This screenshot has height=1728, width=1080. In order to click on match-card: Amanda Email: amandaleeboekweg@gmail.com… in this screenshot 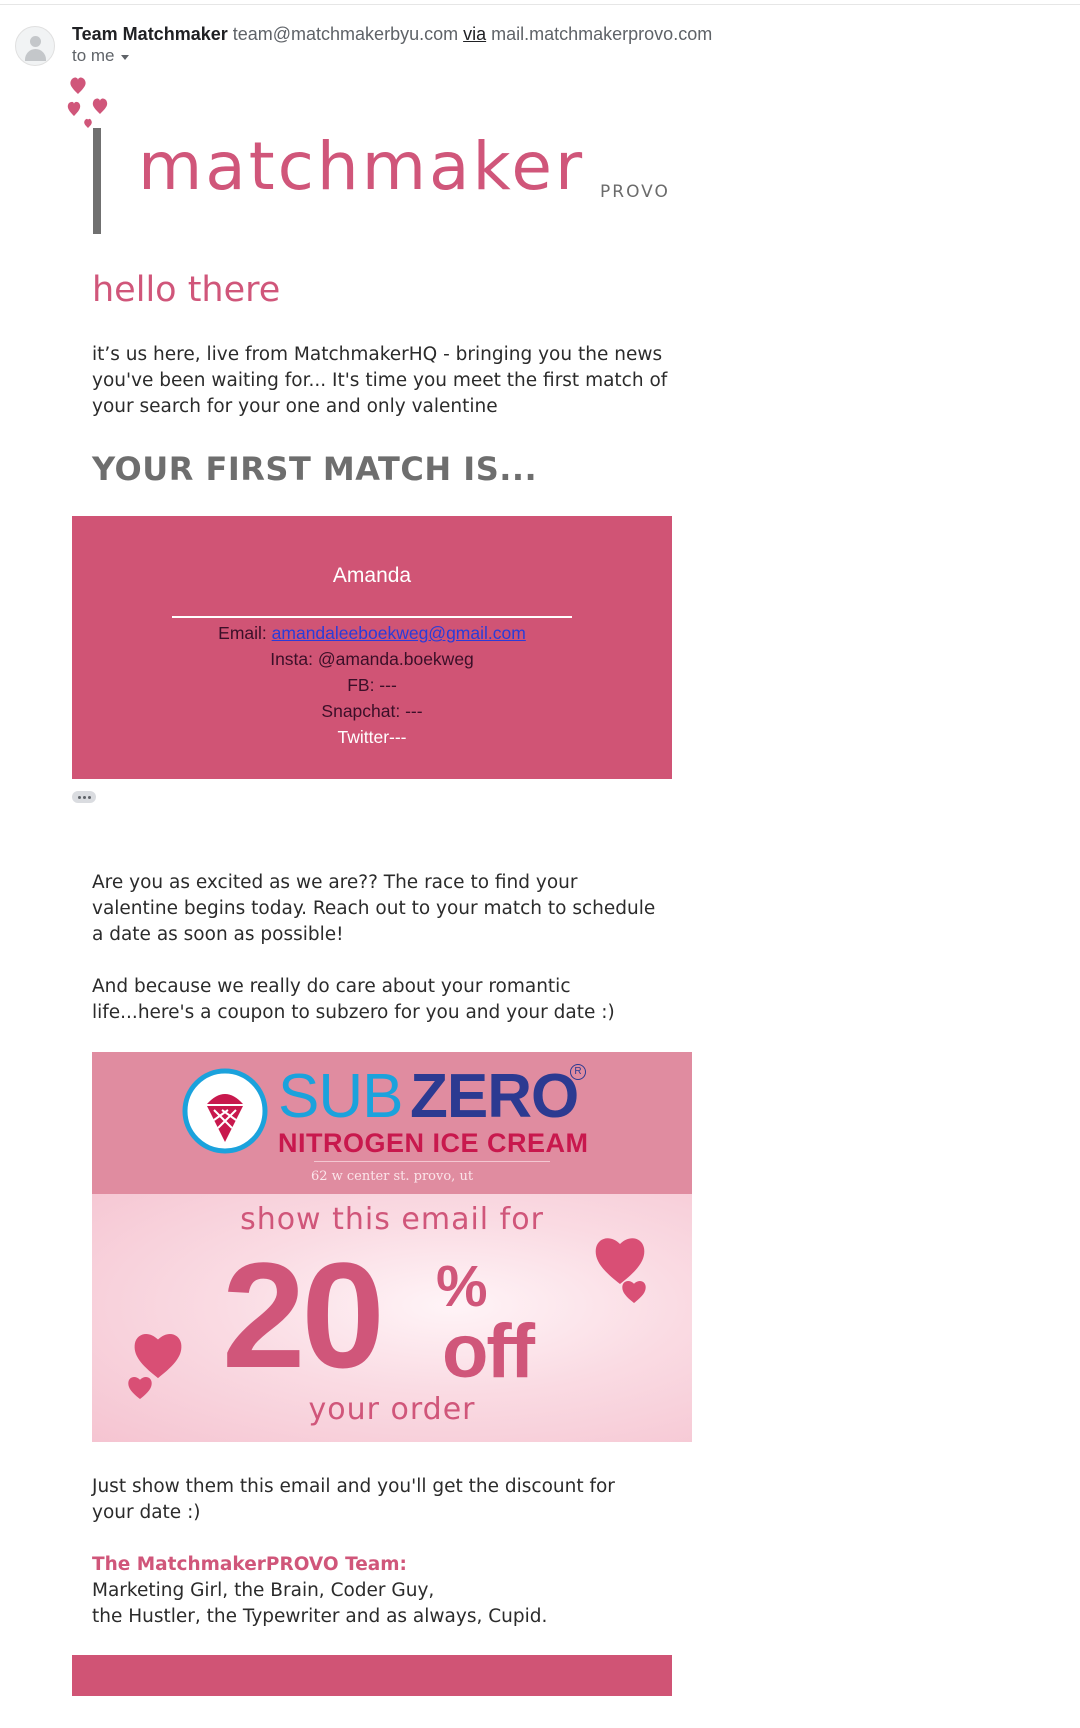, I will do `click(372, 647)`.